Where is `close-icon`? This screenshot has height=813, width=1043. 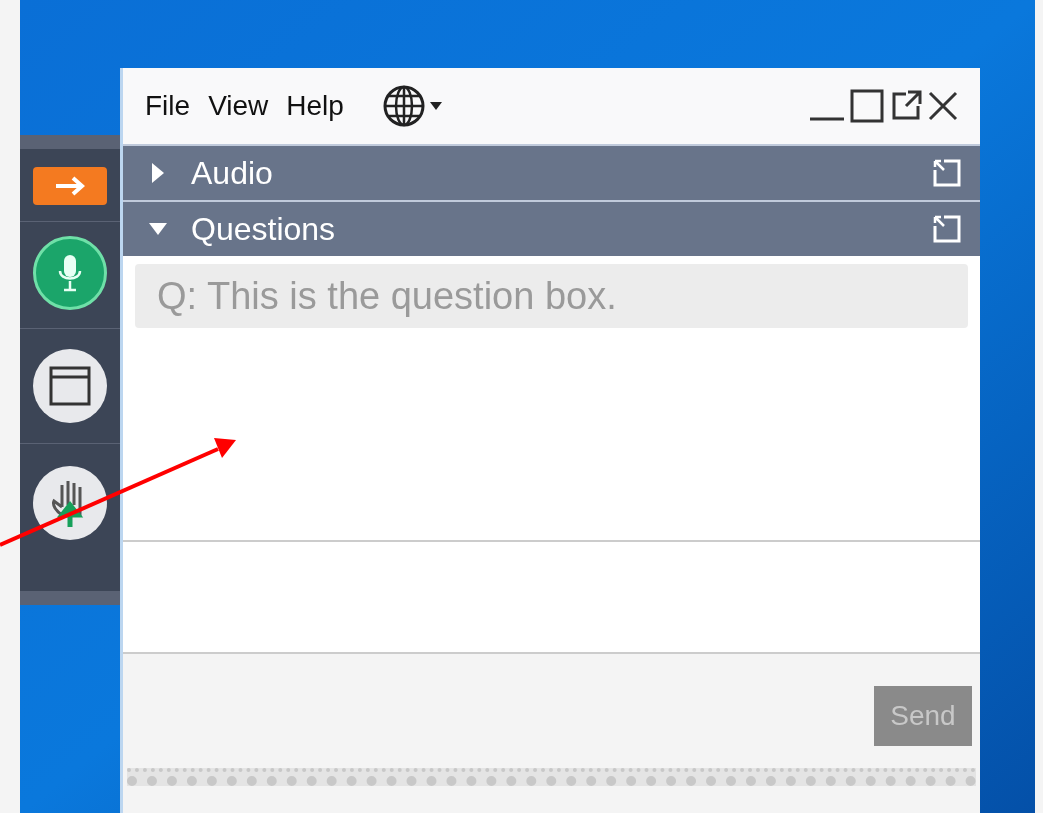
close-icon is located at coordinates (943, 106).